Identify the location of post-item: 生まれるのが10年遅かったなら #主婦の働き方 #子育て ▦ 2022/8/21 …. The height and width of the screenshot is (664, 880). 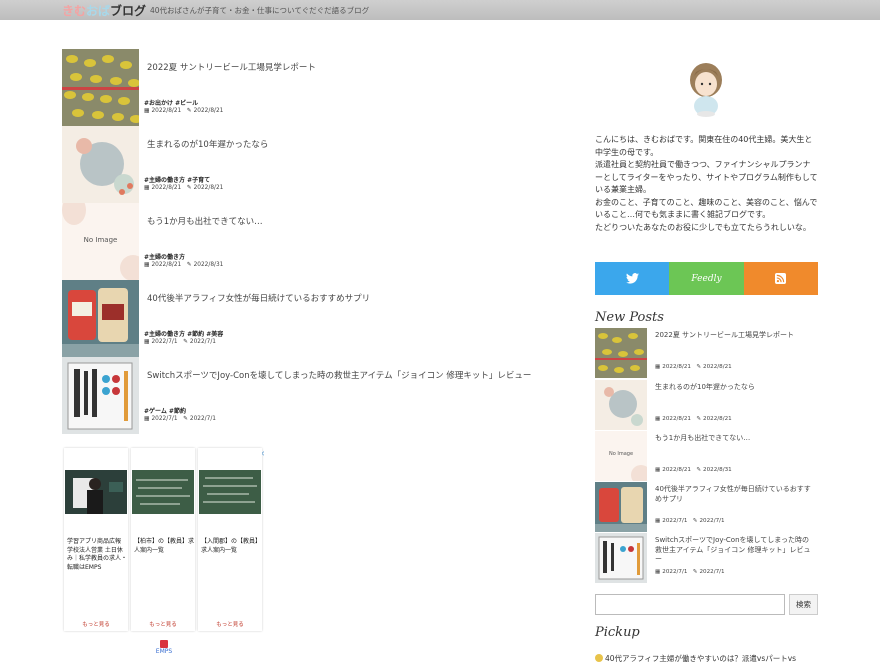
(297, 164).